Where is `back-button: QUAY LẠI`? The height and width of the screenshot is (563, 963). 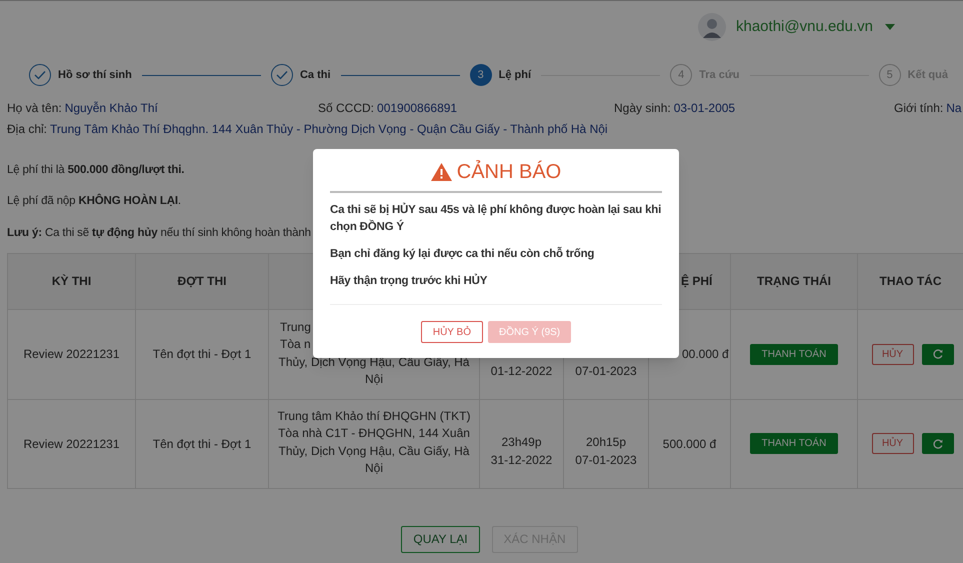
back-button: QUAY LẠI is located at coordinates (440, 539).